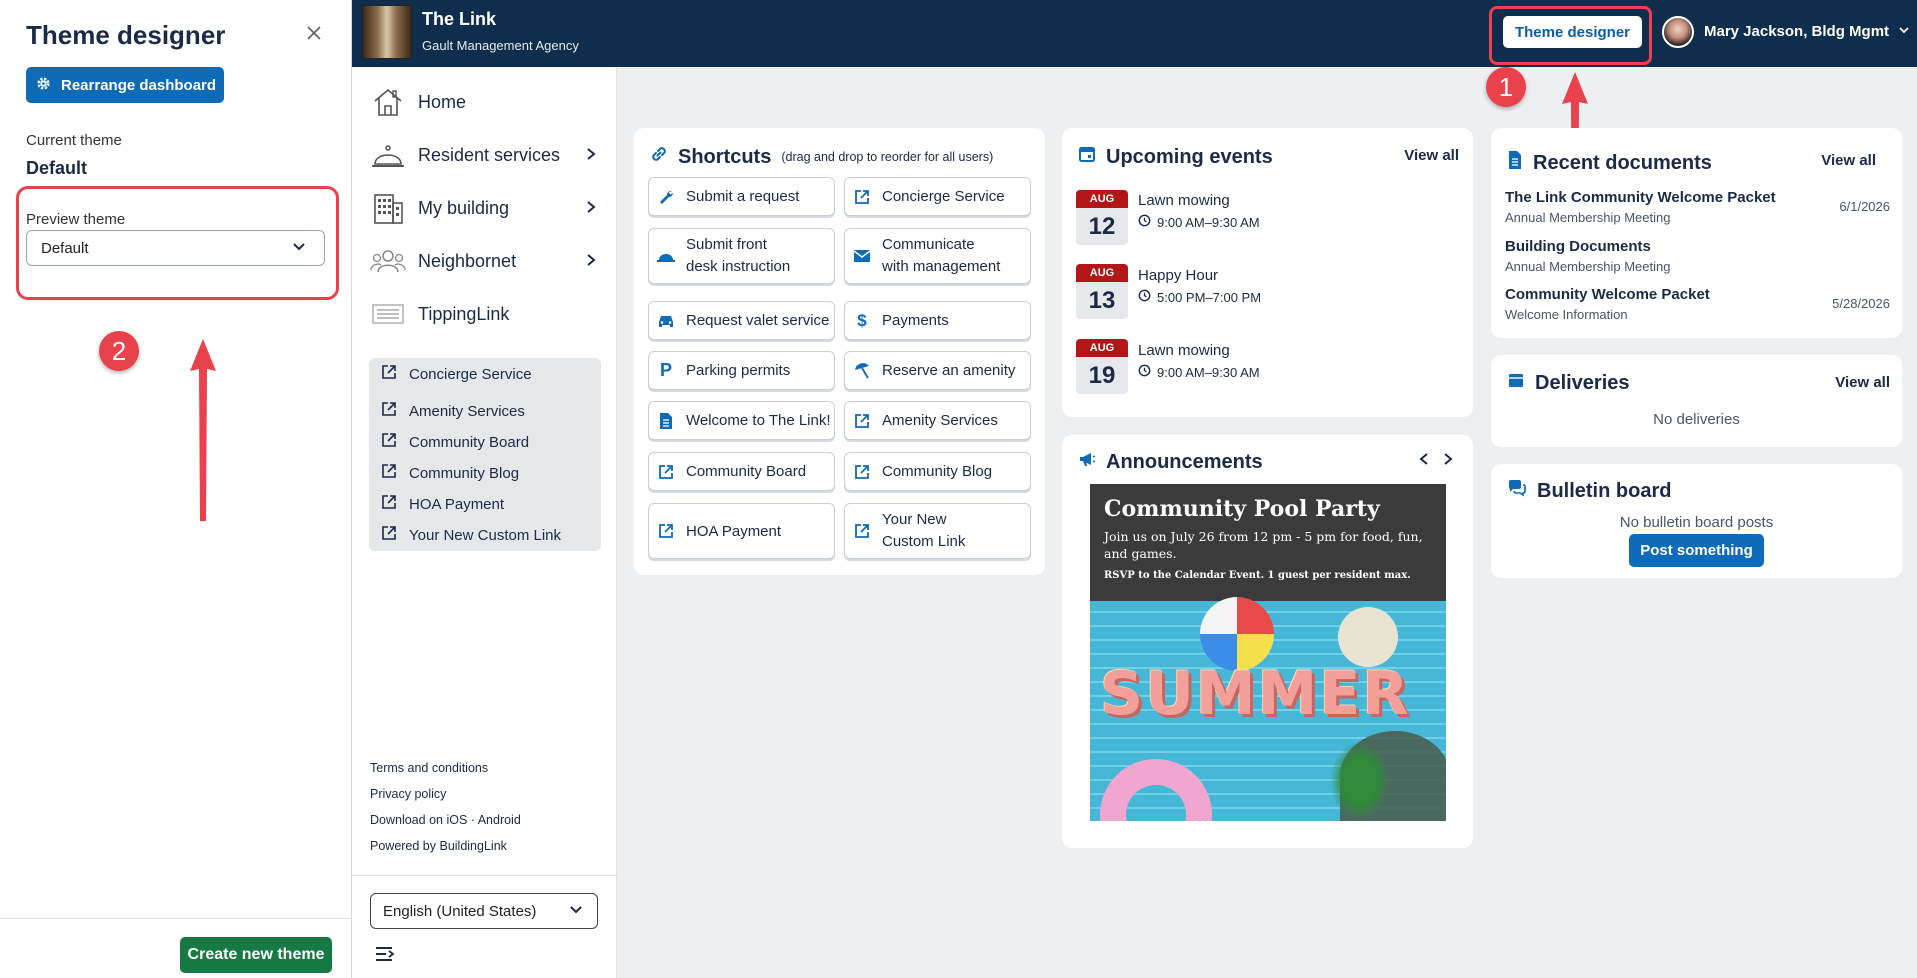 The height and width of the screenshot is (978, 1917). I want to click on nav-link-community-board: Community Board, so click(455, 442).